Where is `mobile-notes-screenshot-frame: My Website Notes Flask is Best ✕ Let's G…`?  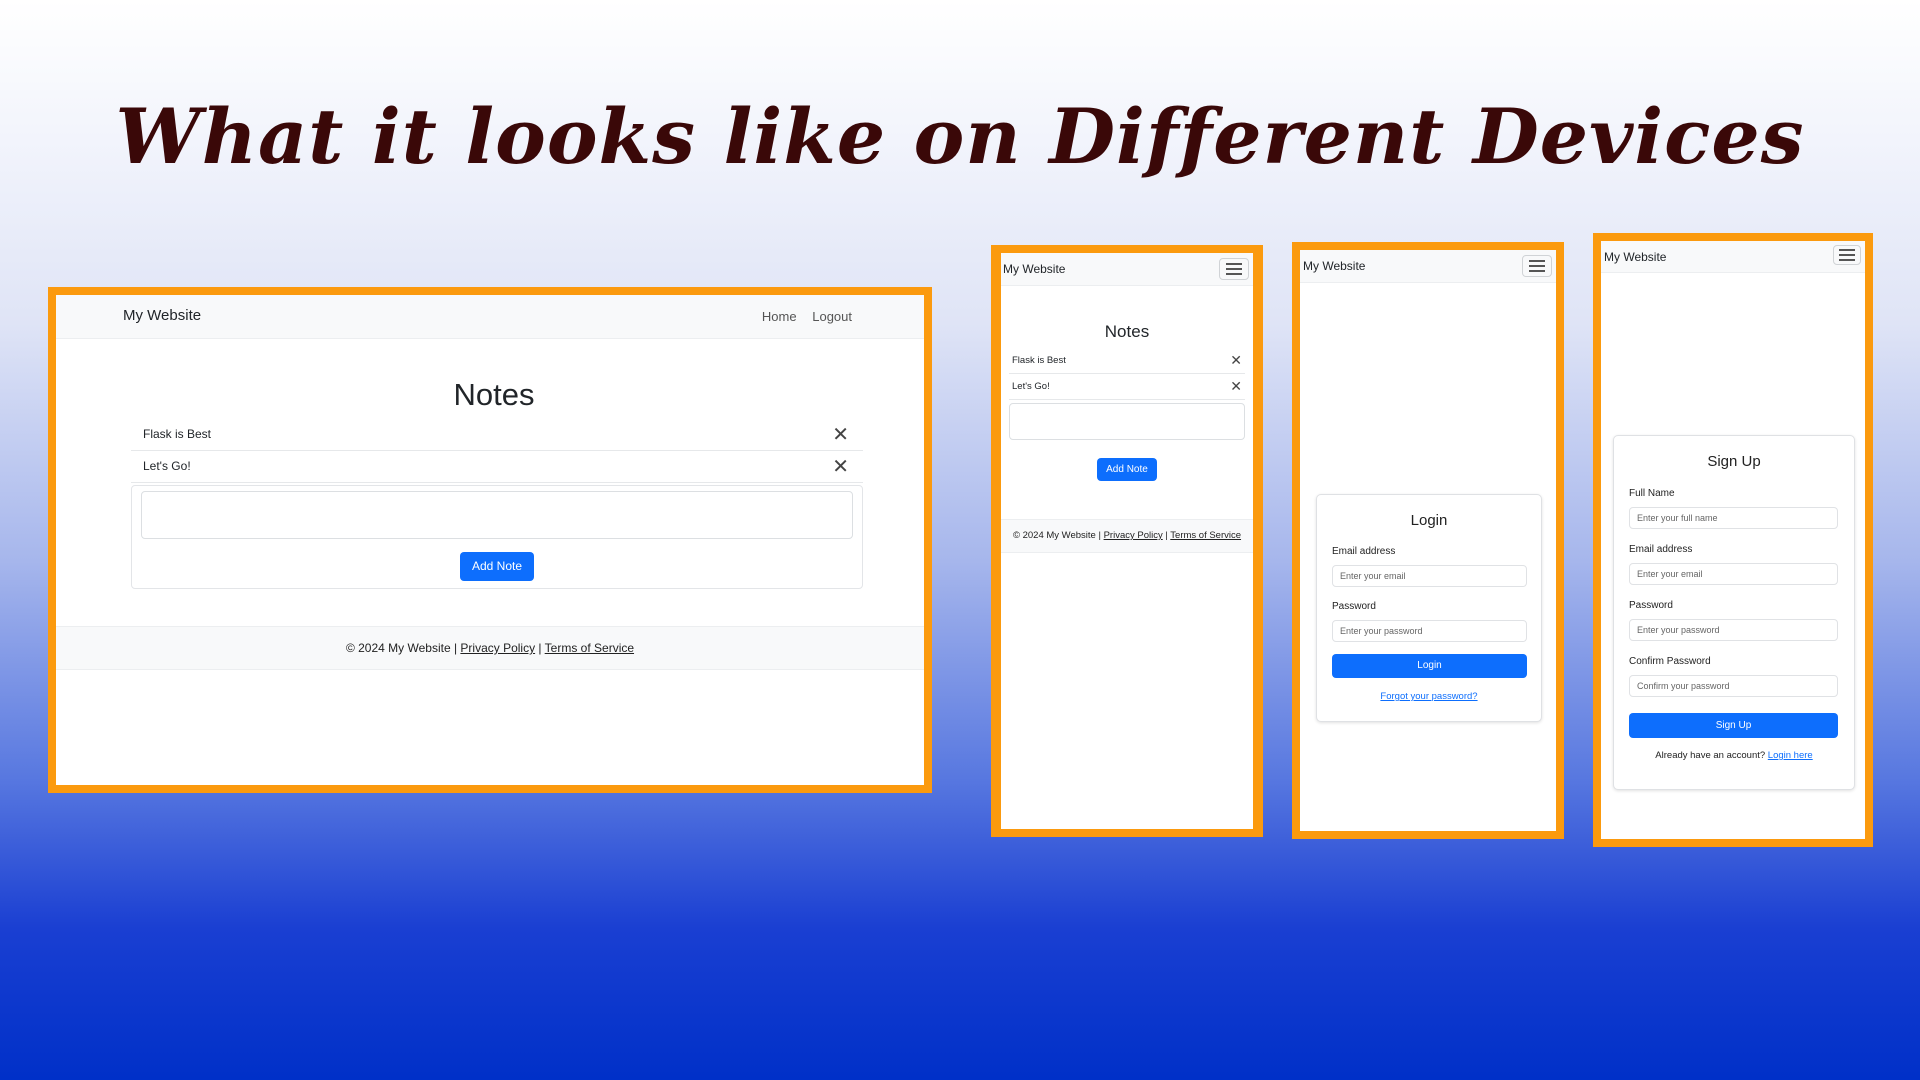
mobile-notes-screenshot-frame: My Website Notes Flask is Best ✕ Let's G… is located at coordinates (1127, 541).